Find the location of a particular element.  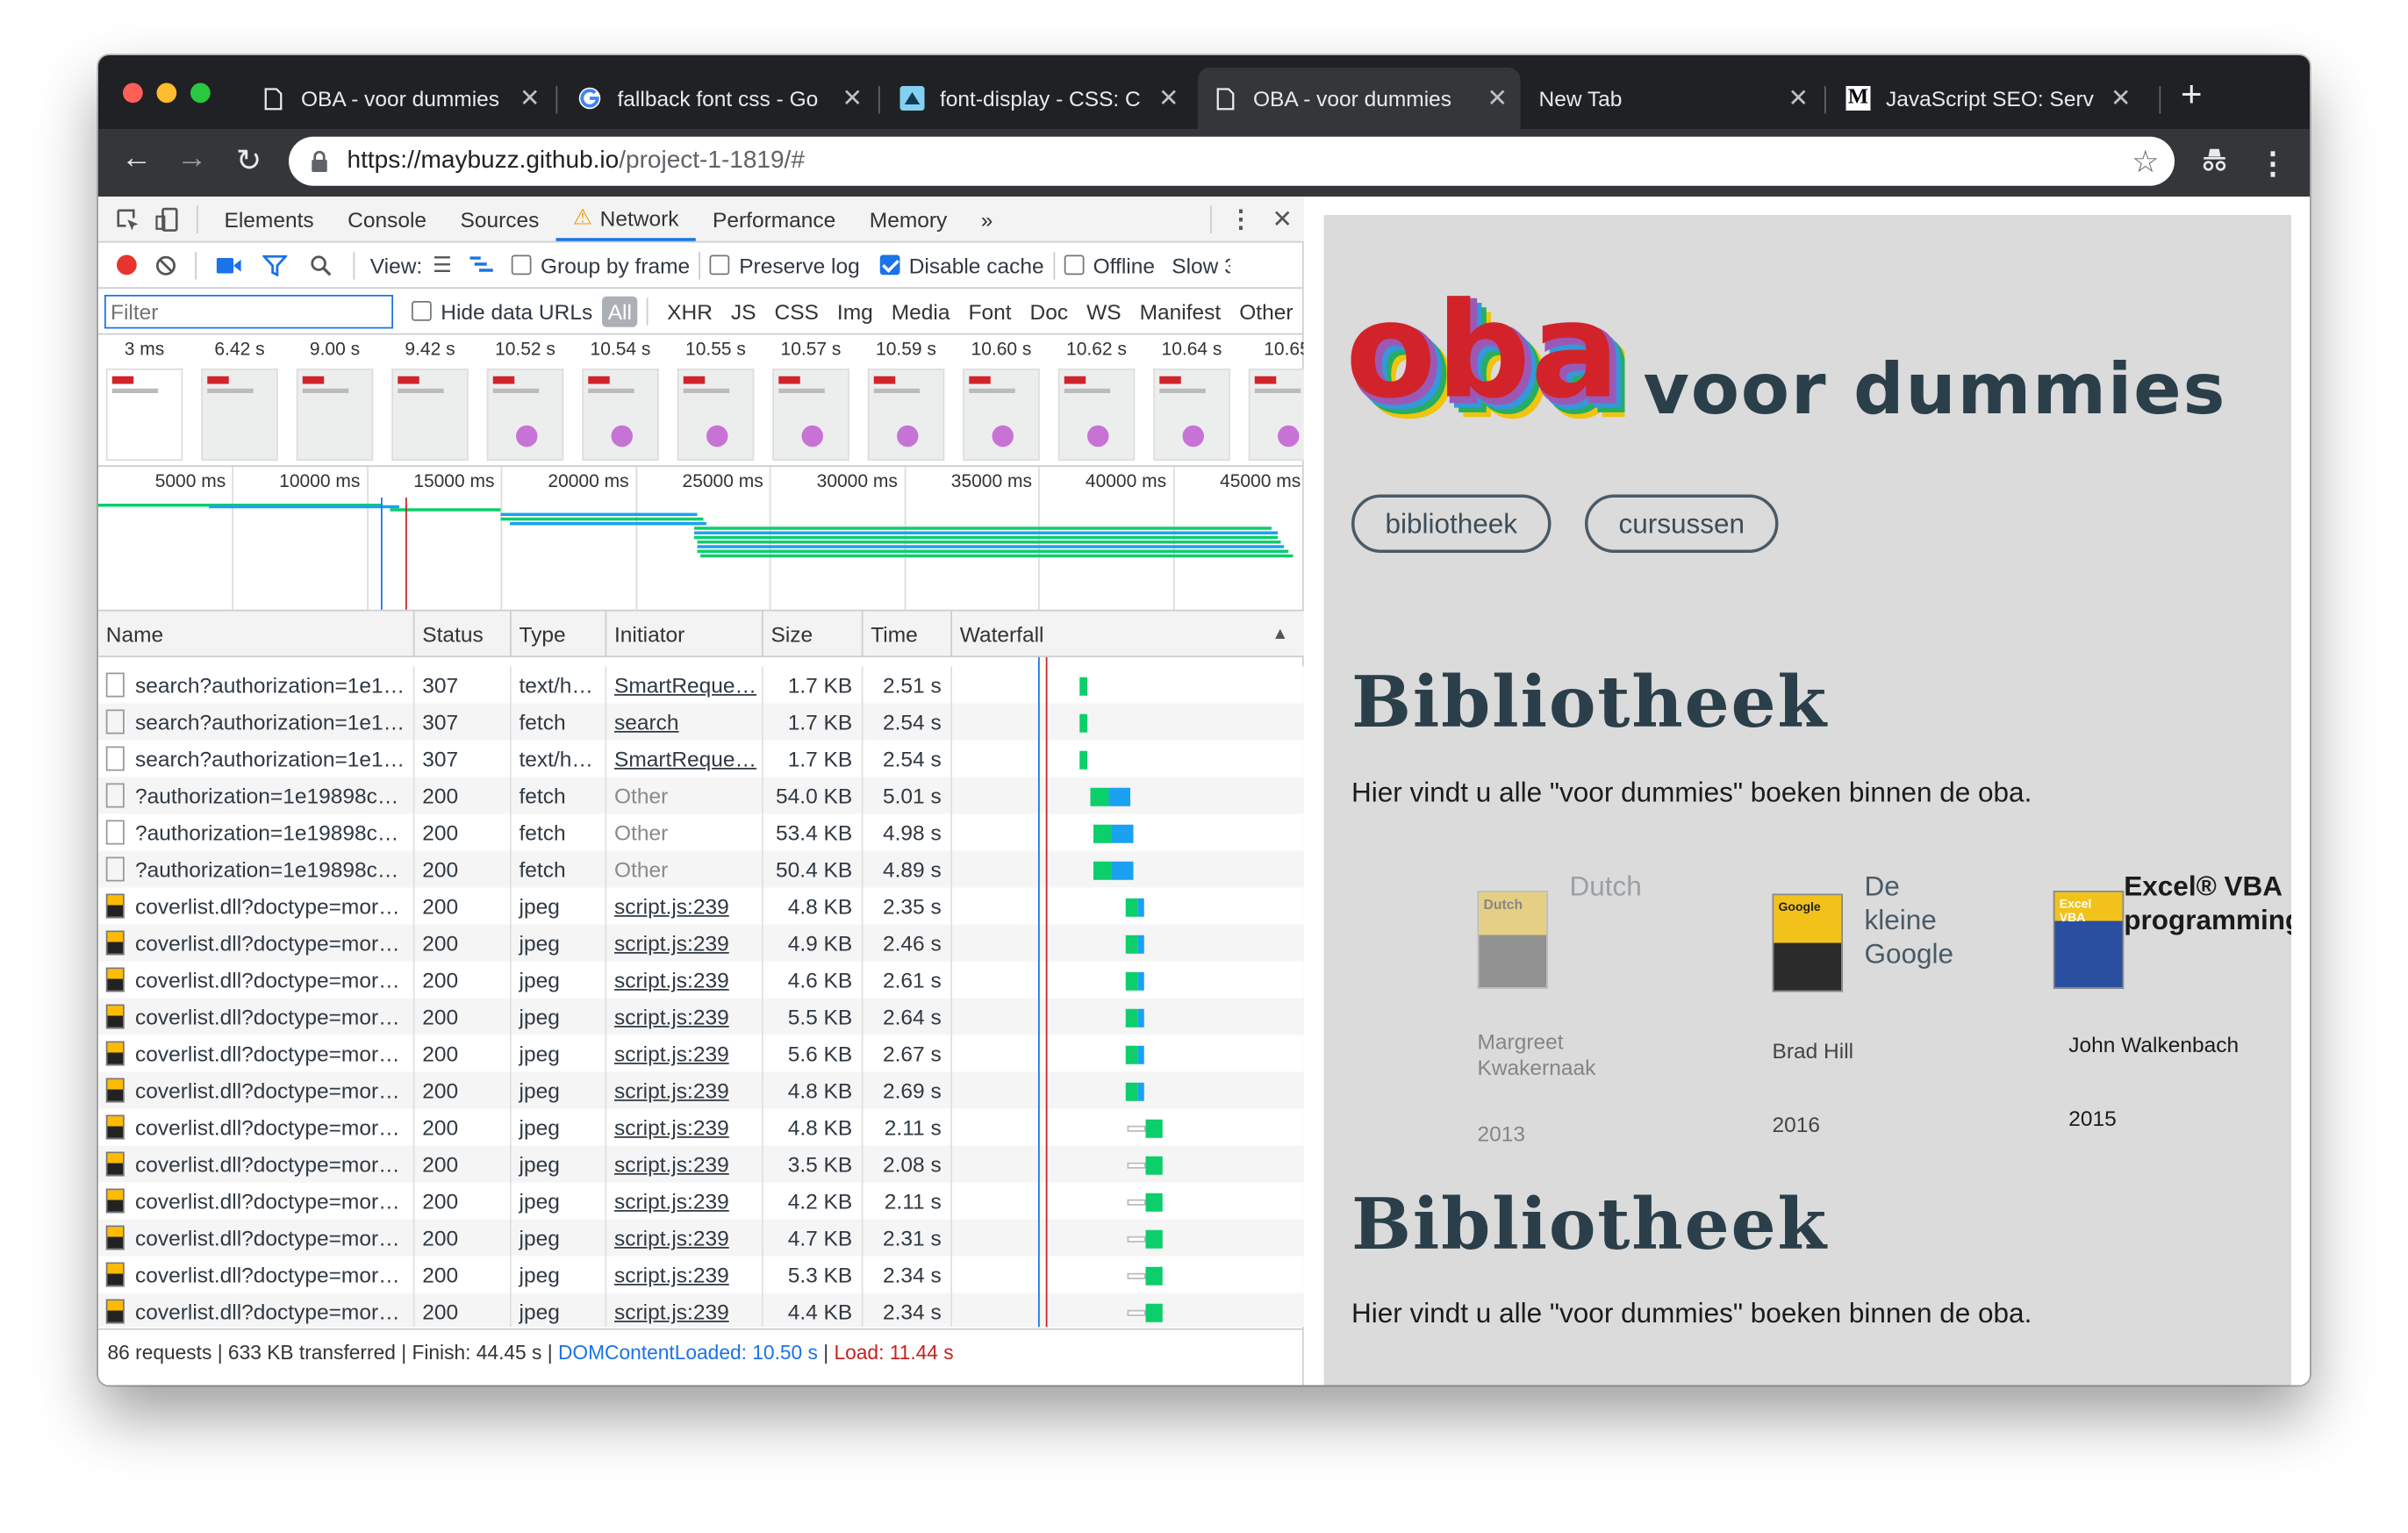

filmstrip-frame: 6.42 s is located at coordinates (240, 398).